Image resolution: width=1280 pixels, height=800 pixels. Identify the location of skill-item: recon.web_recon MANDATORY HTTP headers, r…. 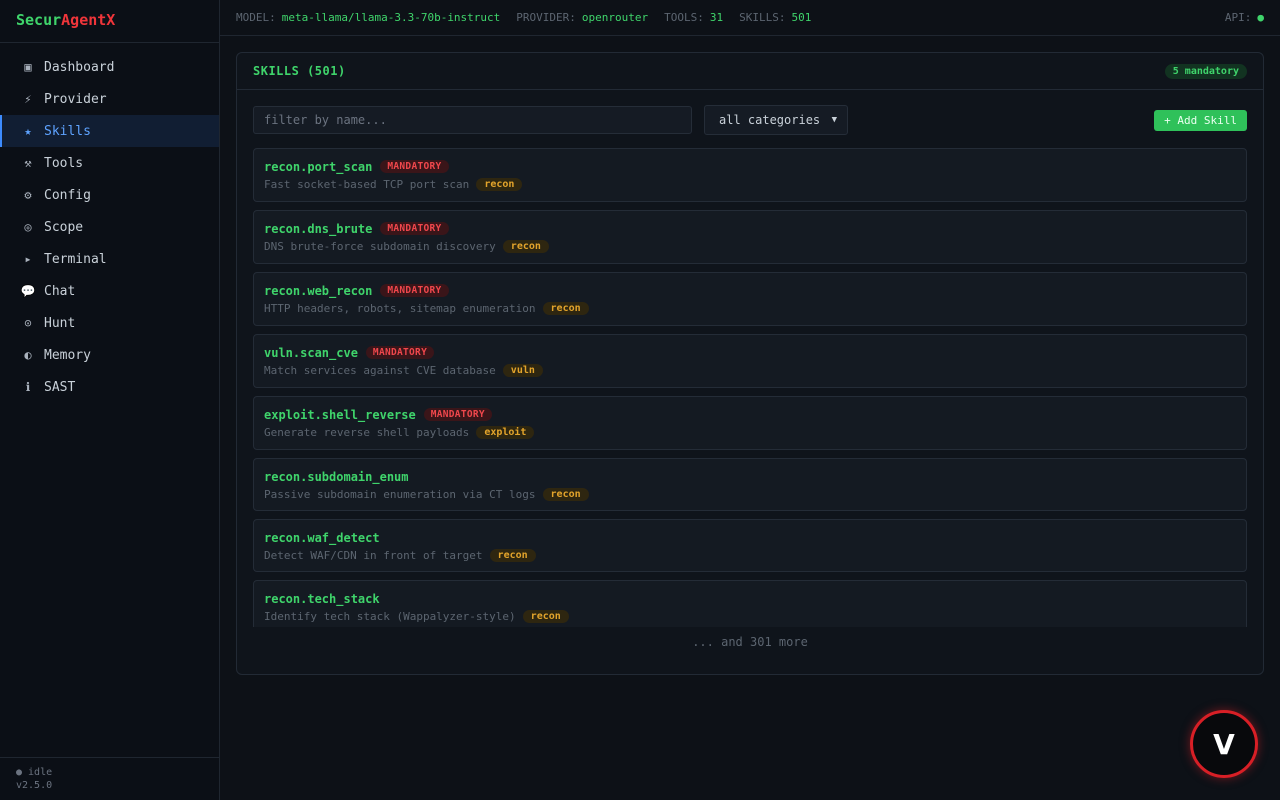
(750, 299).